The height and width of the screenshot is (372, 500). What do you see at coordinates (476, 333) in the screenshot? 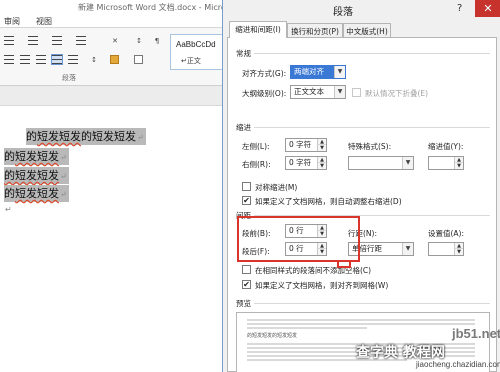
I see `watermark-domain: jb51.net` at bounding box center [476, 333].